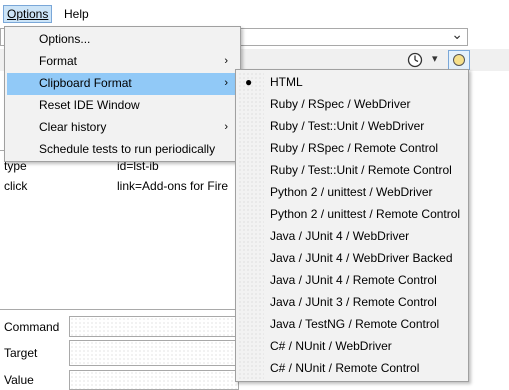  What do you see at coordinates (365, 214) in the screenshot?
I see `submenu-item-label: Python 2 / unittest / Remote Control` at bounding box center [365, 214].